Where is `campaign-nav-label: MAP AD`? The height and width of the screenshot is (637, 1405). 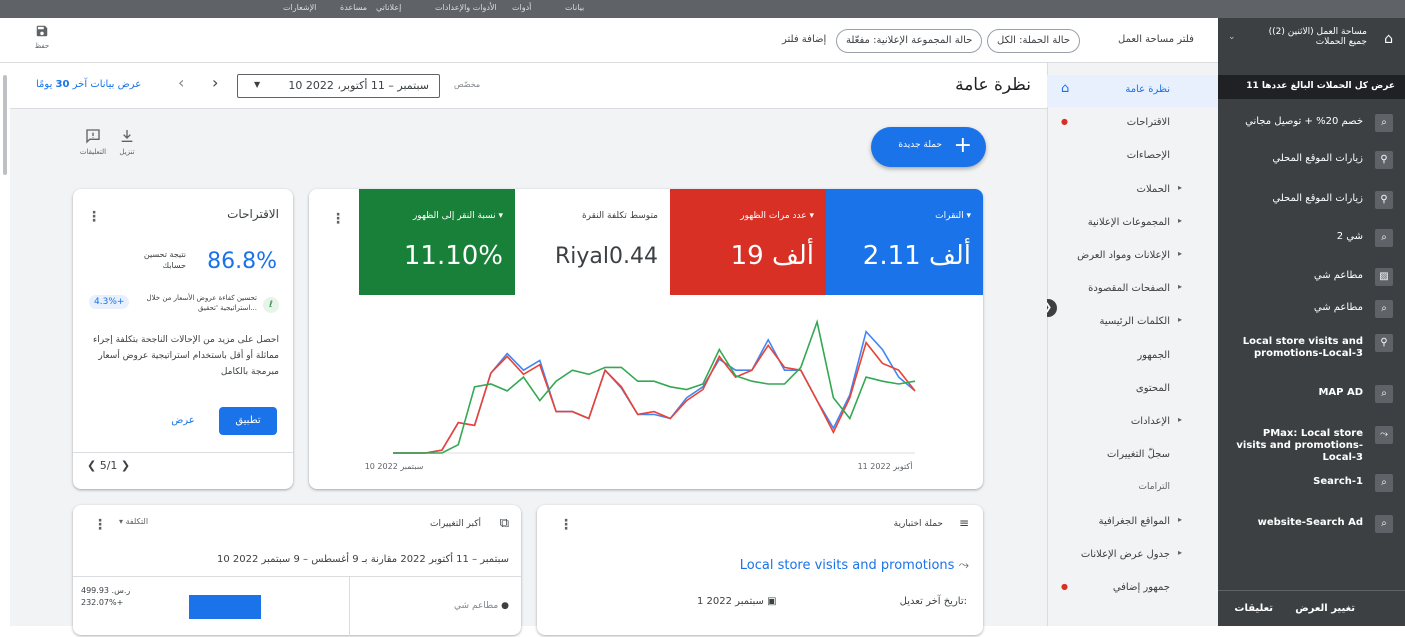
campaign-nav-label: MAP AD is located at coordinates (1340, 392).